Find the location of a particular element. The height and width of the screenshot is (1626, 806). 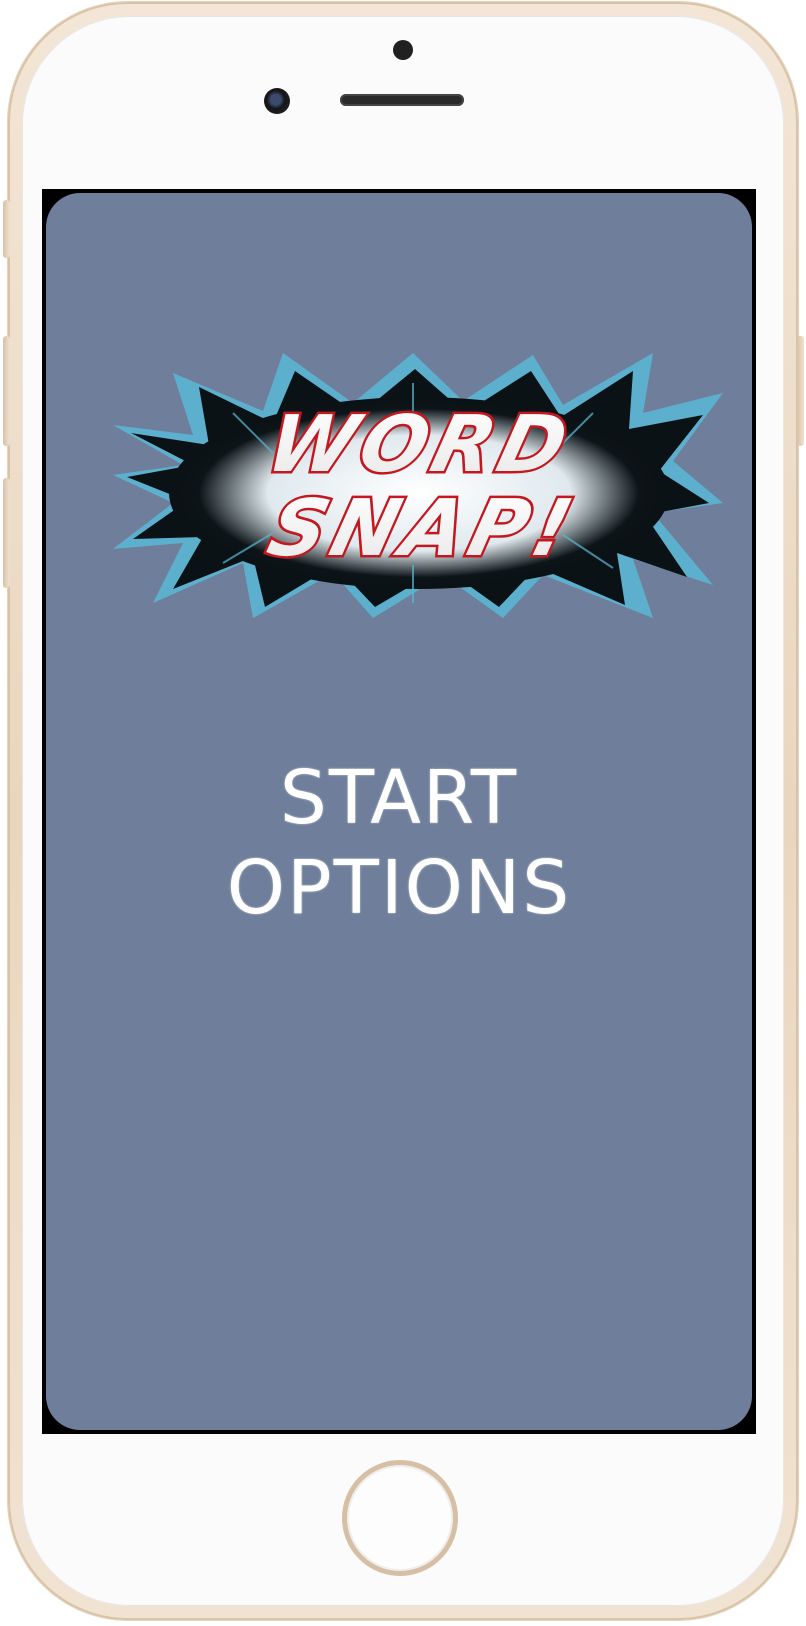

volume-down-button is located at coordinates (6, 533).